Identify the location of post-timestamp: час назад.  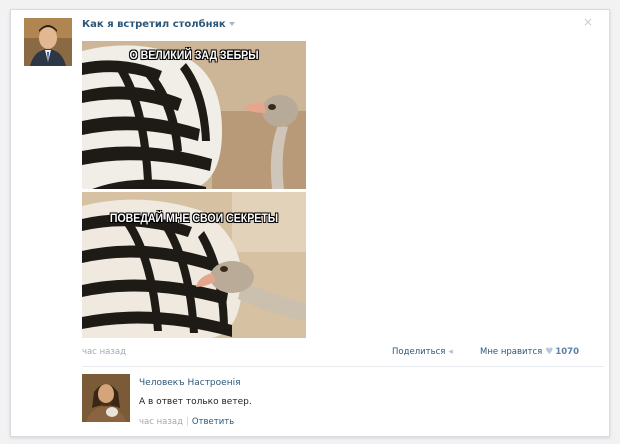
(104, 352).